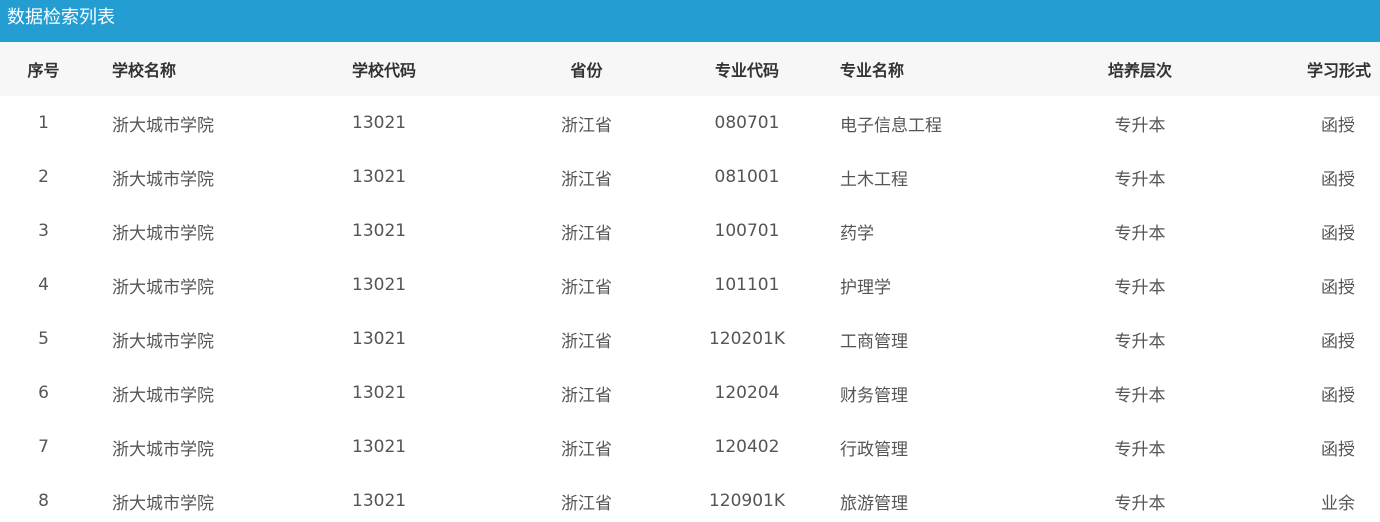  What do you see at coordinates (874, 449) in the screenshot?
I see `cell-major-name: 行政管理` at bounding box center [874, 449].